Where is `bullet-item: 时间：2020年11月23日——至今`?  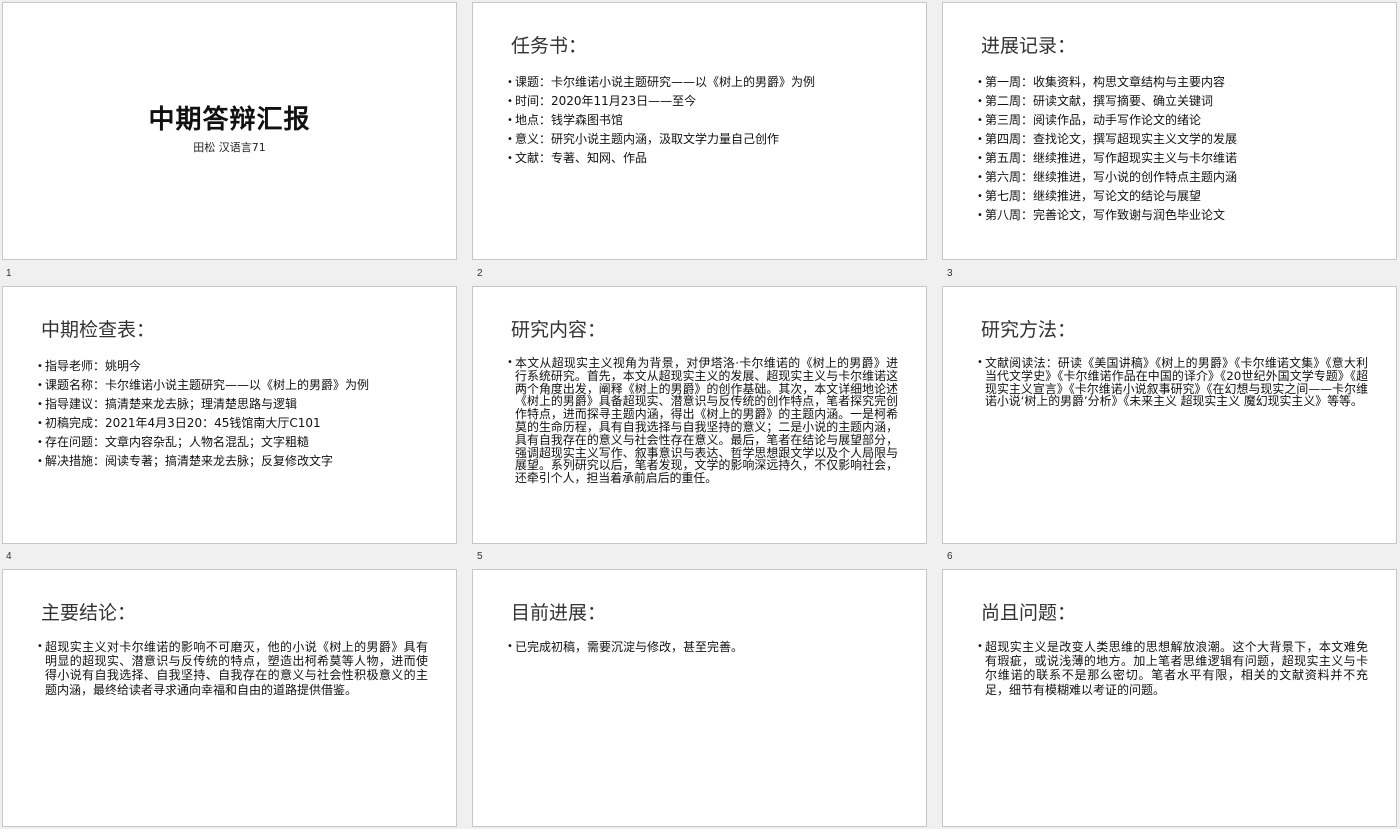
bullet-item: 时间：2020年11月23日——至今 is located at coordinates (661, 101).